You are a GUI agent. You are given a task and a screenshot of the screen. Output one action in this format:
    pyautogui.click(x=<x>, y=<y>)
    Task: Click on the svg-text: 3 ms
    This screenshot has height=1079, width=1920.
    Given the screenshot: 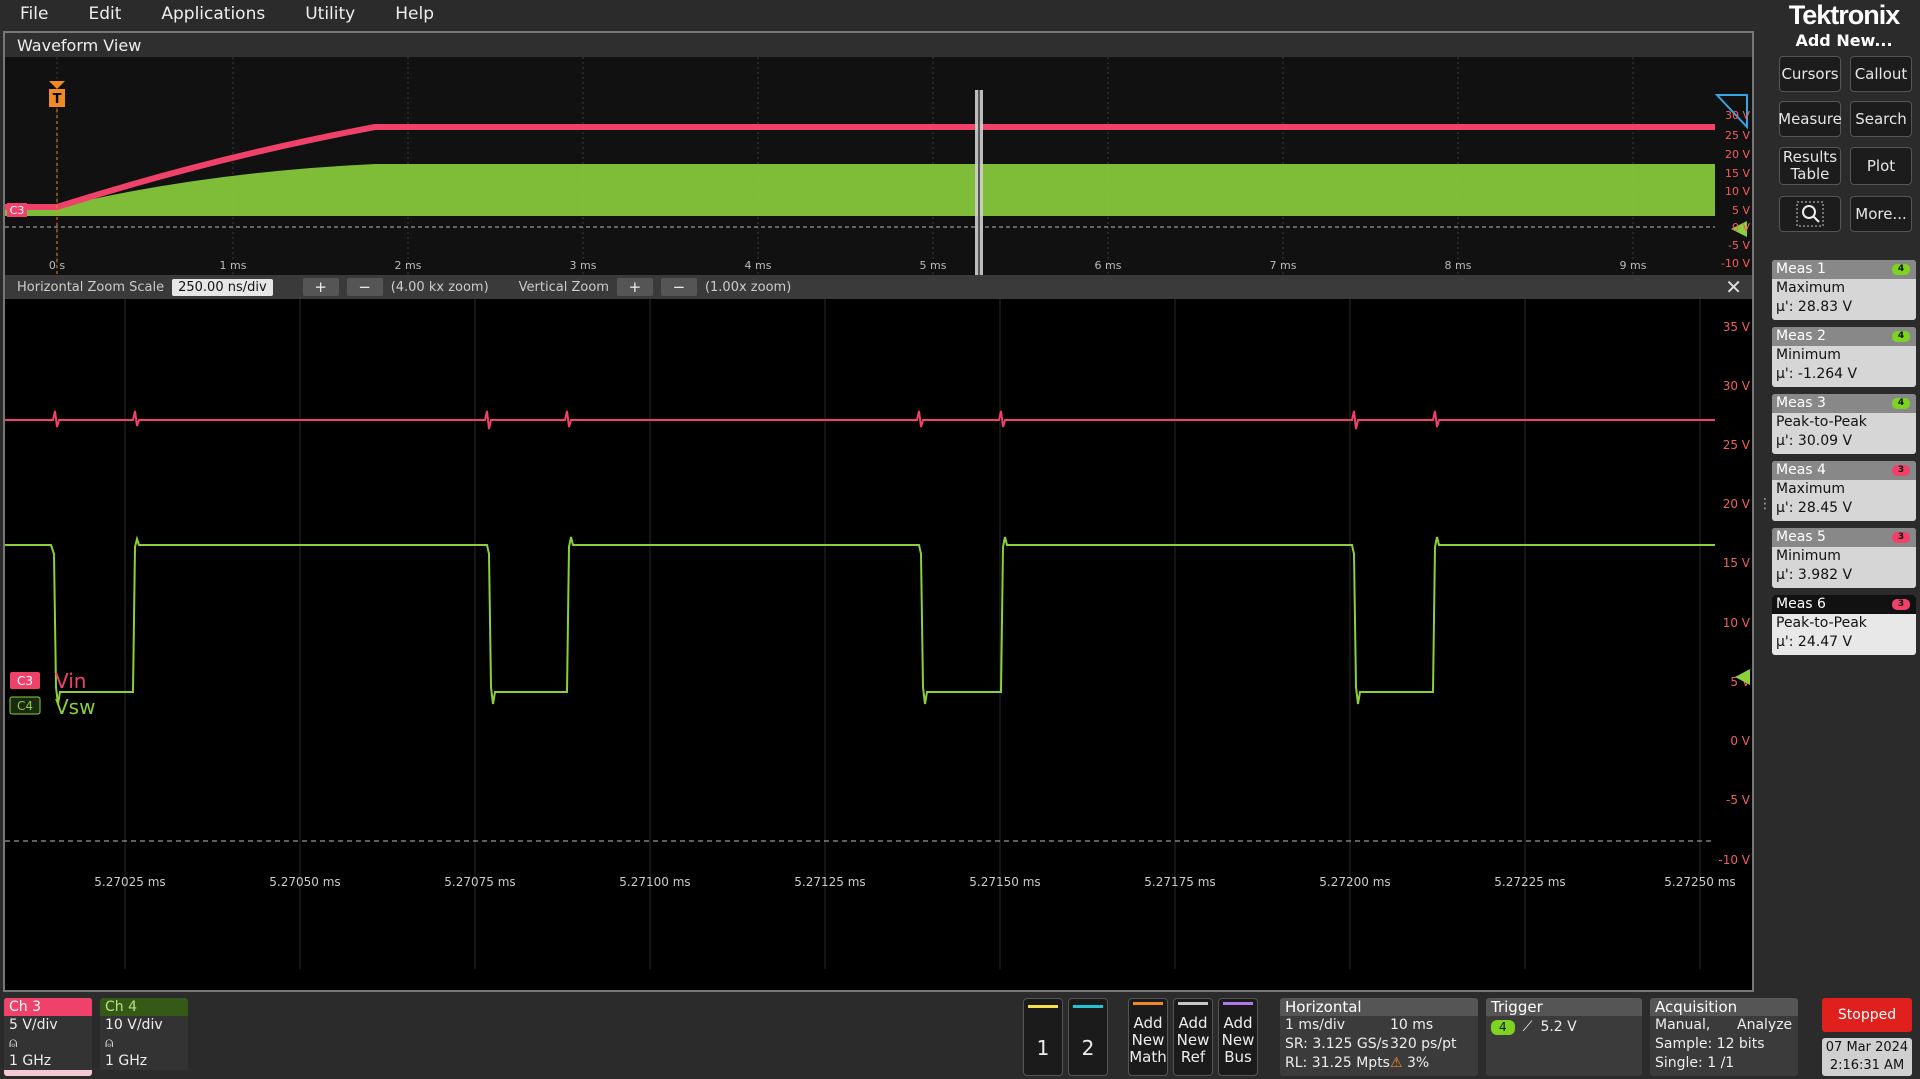 What is the action you would take?
    pyautogui.click(x=583, y=265)
    